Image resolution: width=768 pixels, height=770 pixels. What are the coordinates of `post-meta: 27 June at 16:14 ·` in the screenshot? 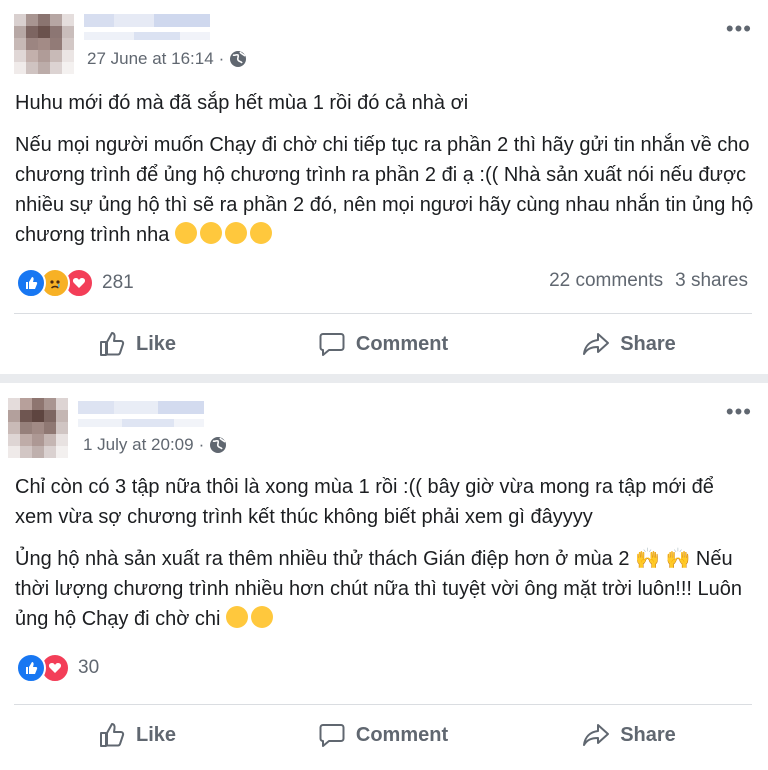 It's located at (167, 59).